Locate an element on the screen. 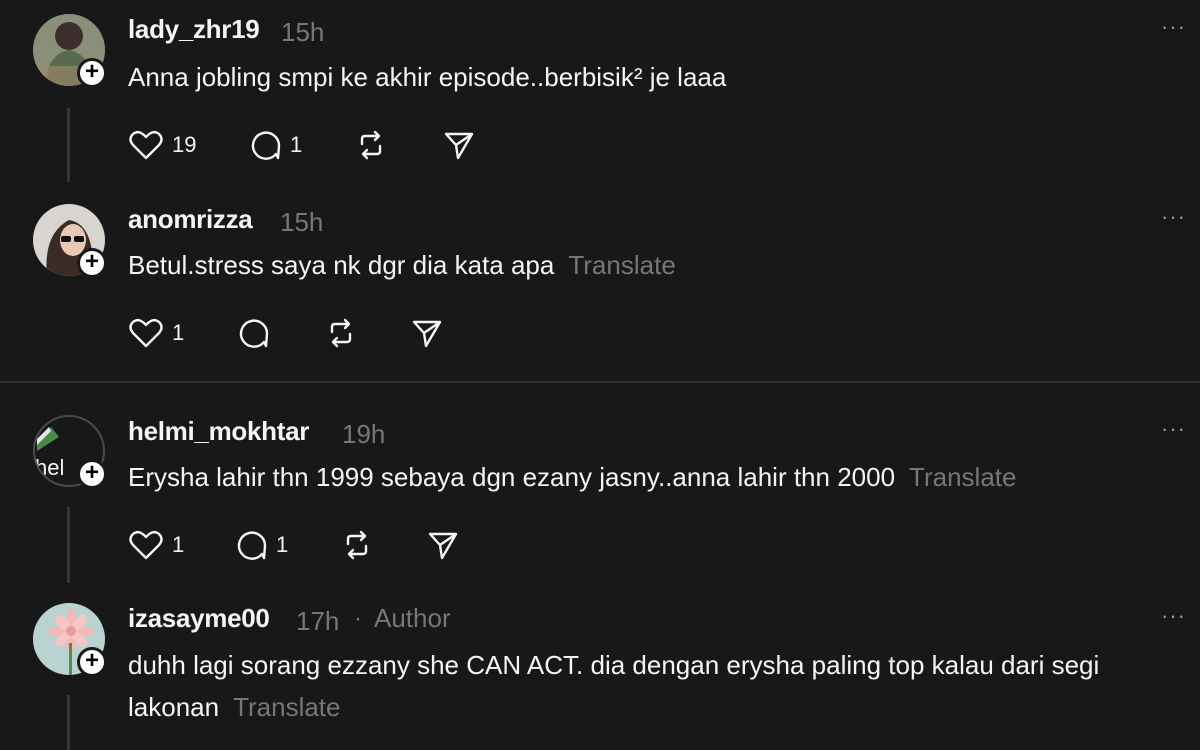 The height and width of the screenshot is (750, 1200). username: helmi_mokhtar is located at coordinates (218, 431).